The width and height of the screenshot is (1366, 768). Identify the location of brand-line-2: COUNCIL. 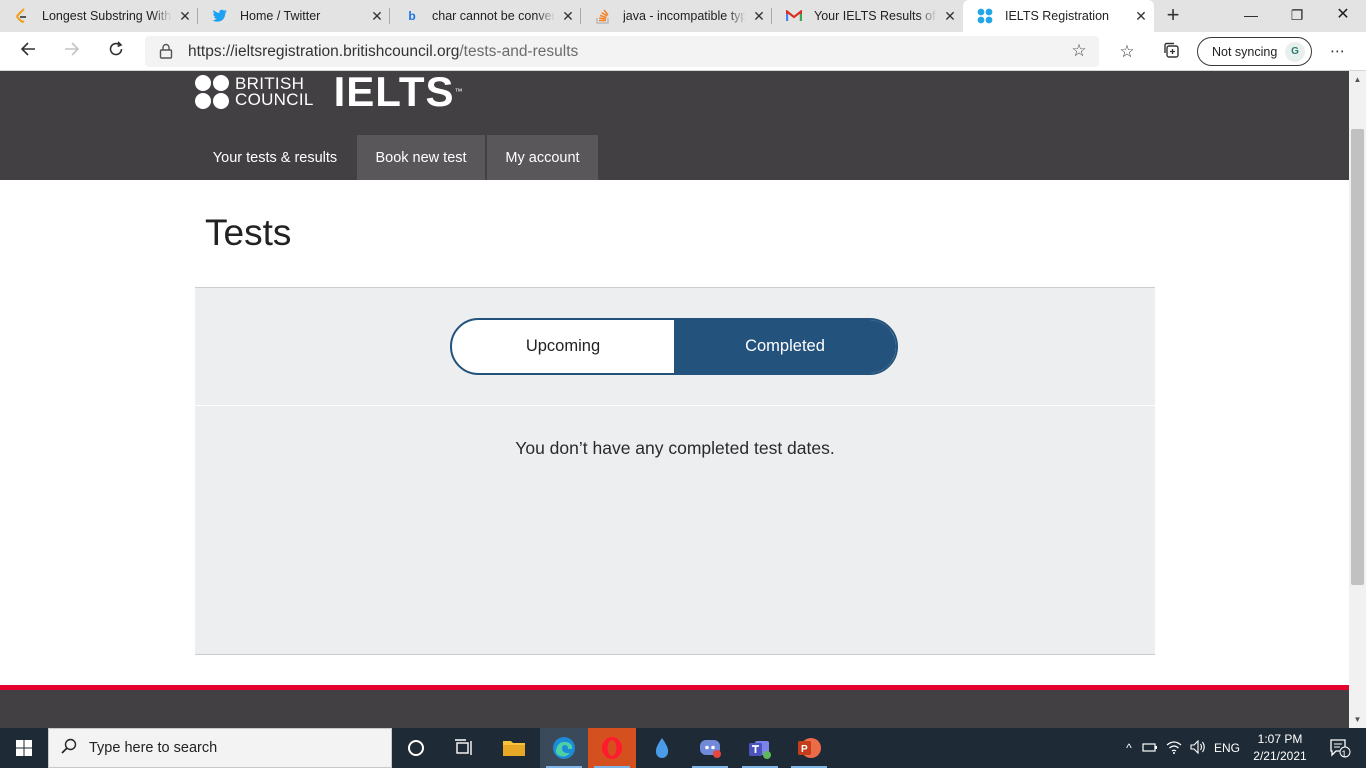
(274, 99).